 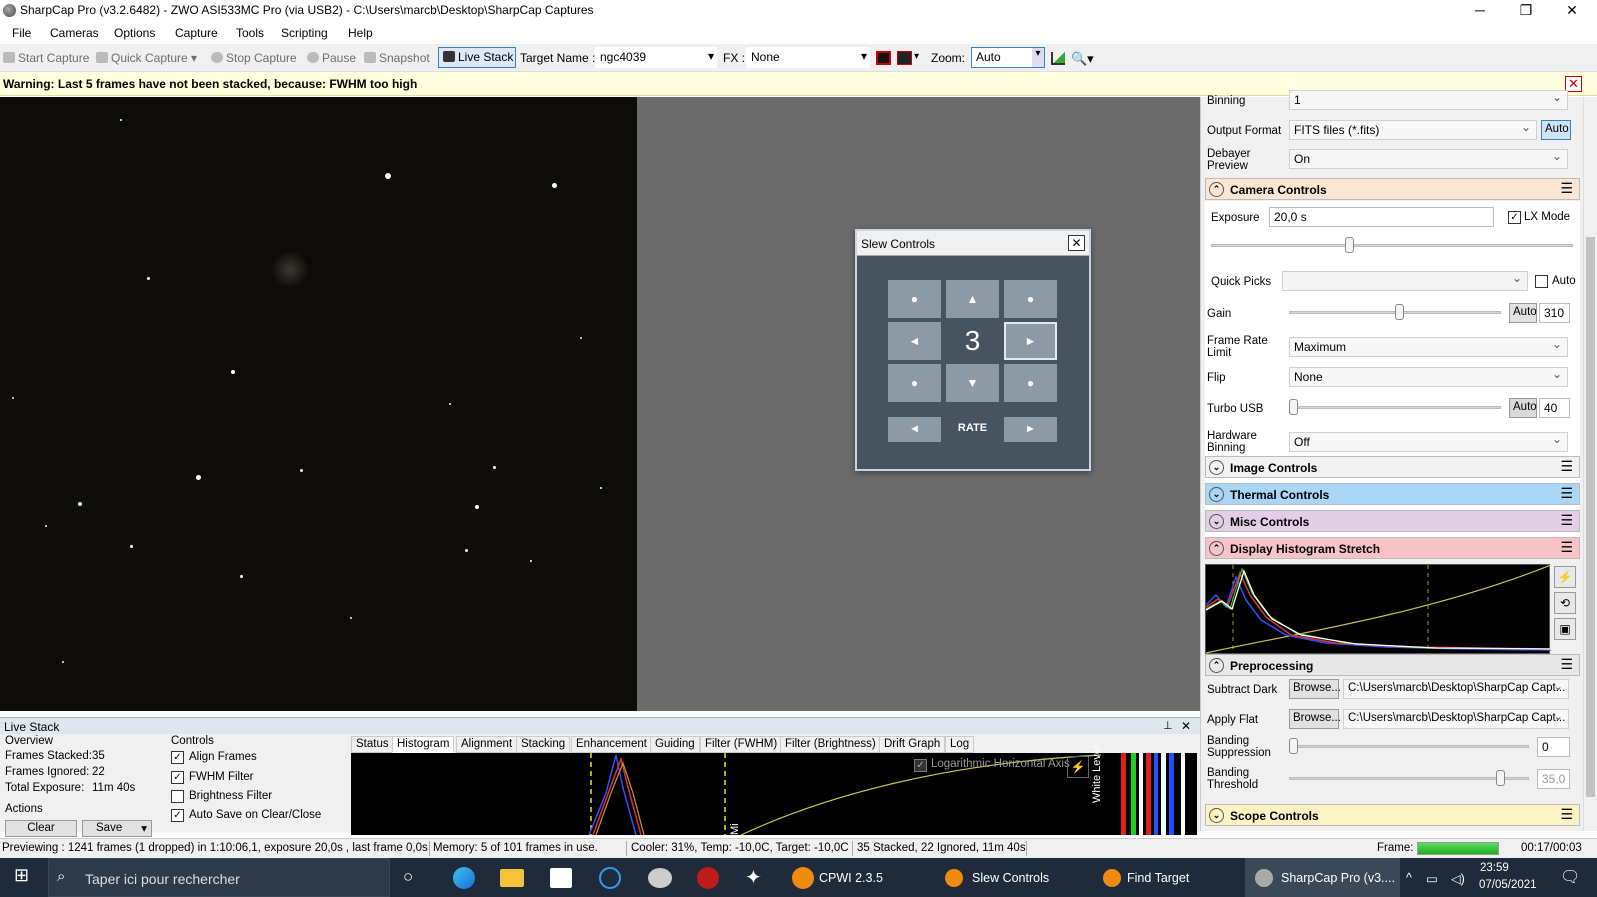 What do you see at coordinates (1076, 243) in the screenshot?
I see `slew-close-button: ✕` at bounding box center [1076, 243].